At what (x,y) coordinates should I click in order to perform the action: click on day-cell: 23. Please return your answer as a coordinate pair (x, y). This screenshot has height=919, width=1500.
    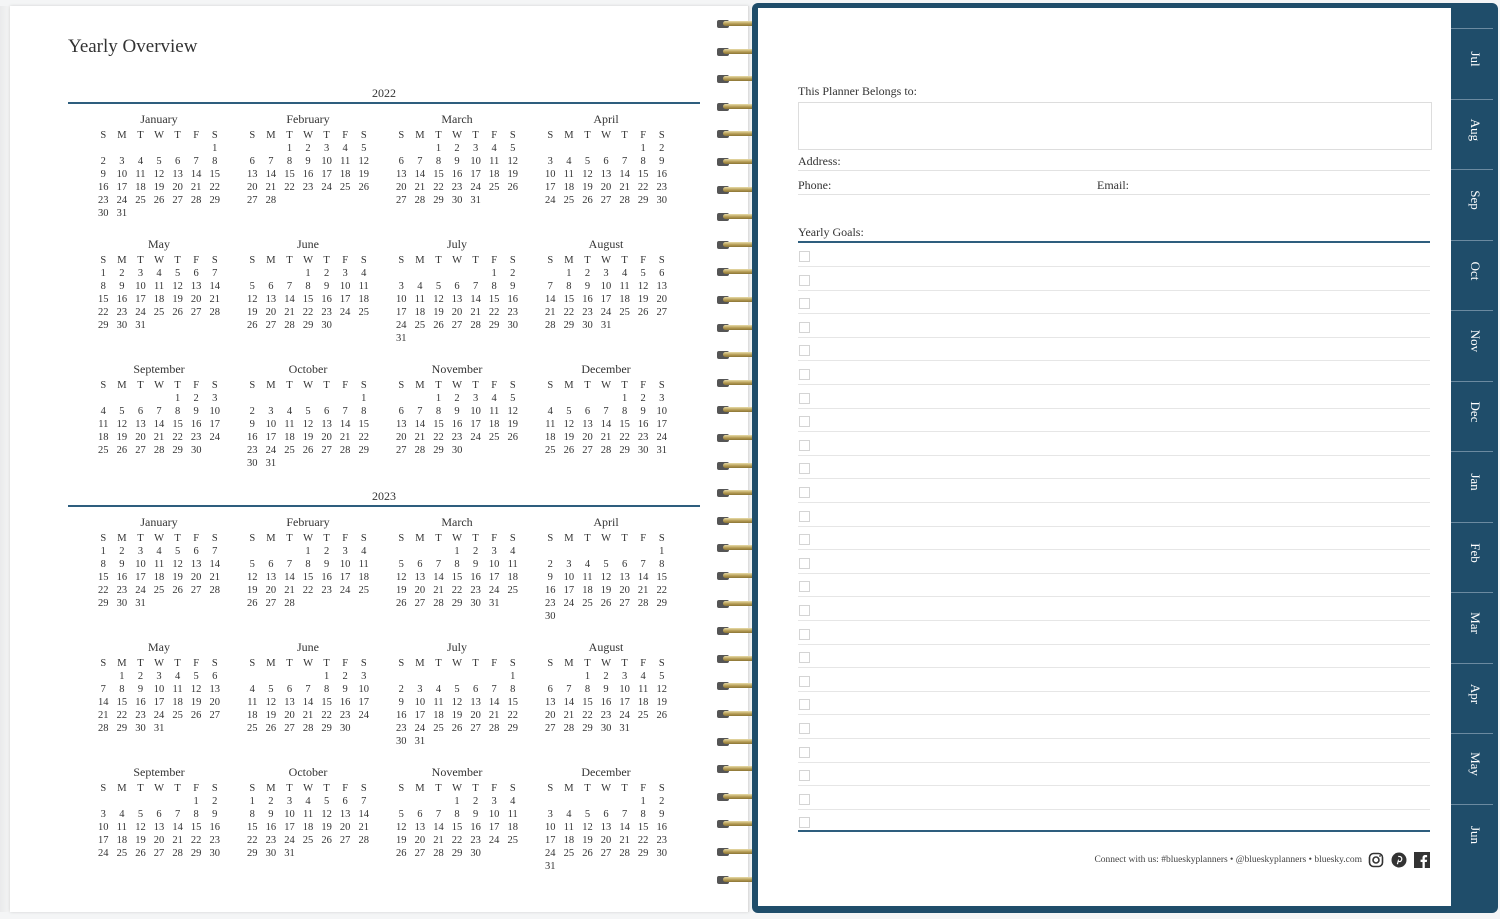
    Looking at the image, I should click on (587, 312).